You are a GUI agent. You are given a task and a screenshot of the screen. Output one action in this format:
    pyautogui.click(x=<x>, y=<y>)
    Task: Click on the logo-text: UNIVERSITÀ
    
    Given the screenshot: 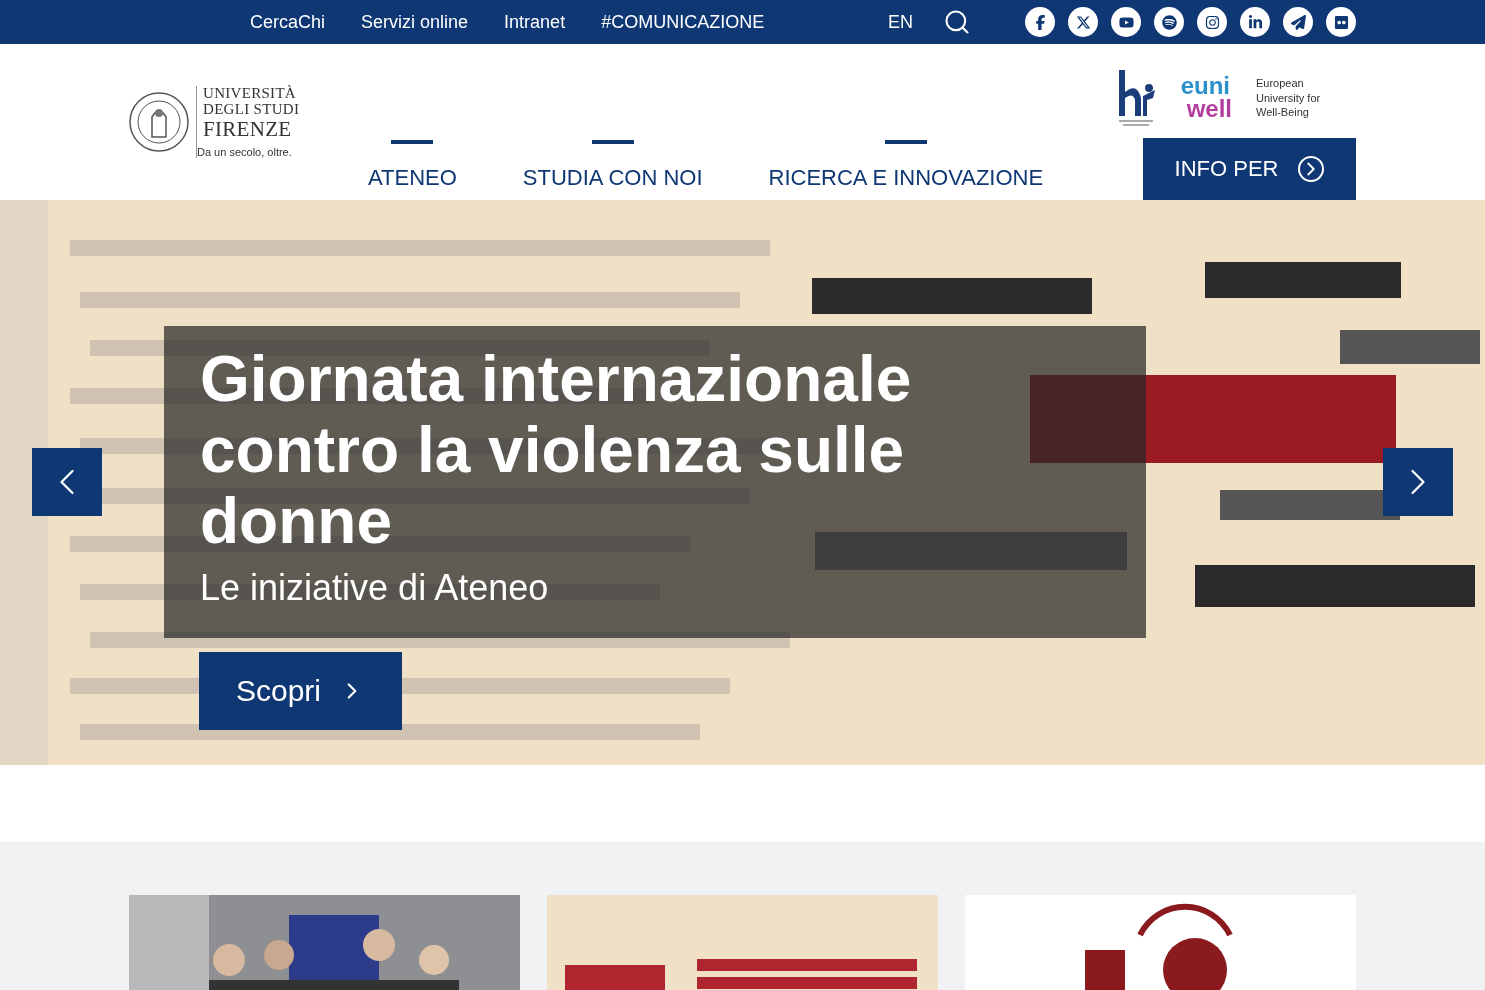 What is the action you would take?
    pyautogui.click(x=250, y=94)
    